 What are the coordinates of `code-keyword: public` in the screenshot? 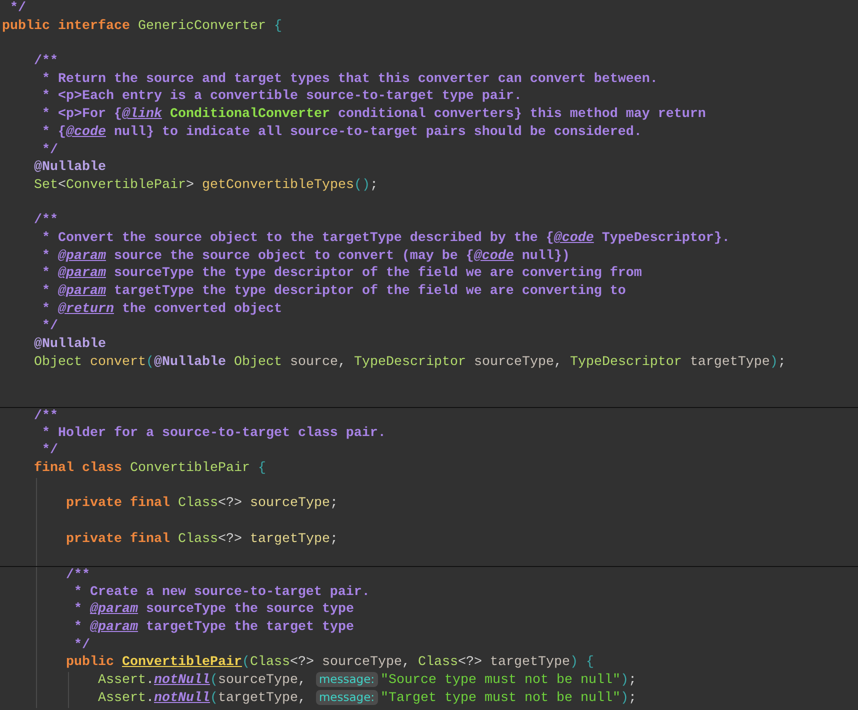 It's located at (90, 662).